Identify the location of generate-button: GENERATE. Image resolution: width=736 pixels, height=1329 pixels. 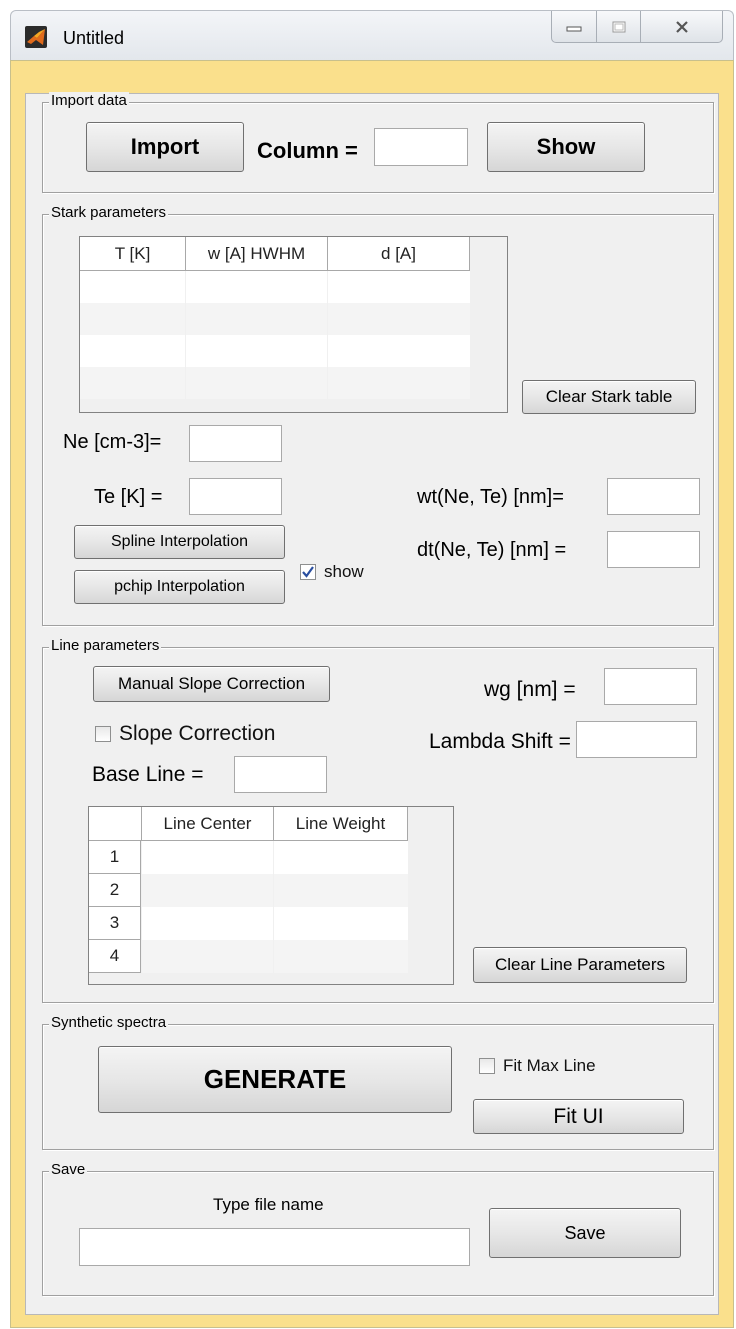
(275, 1079).